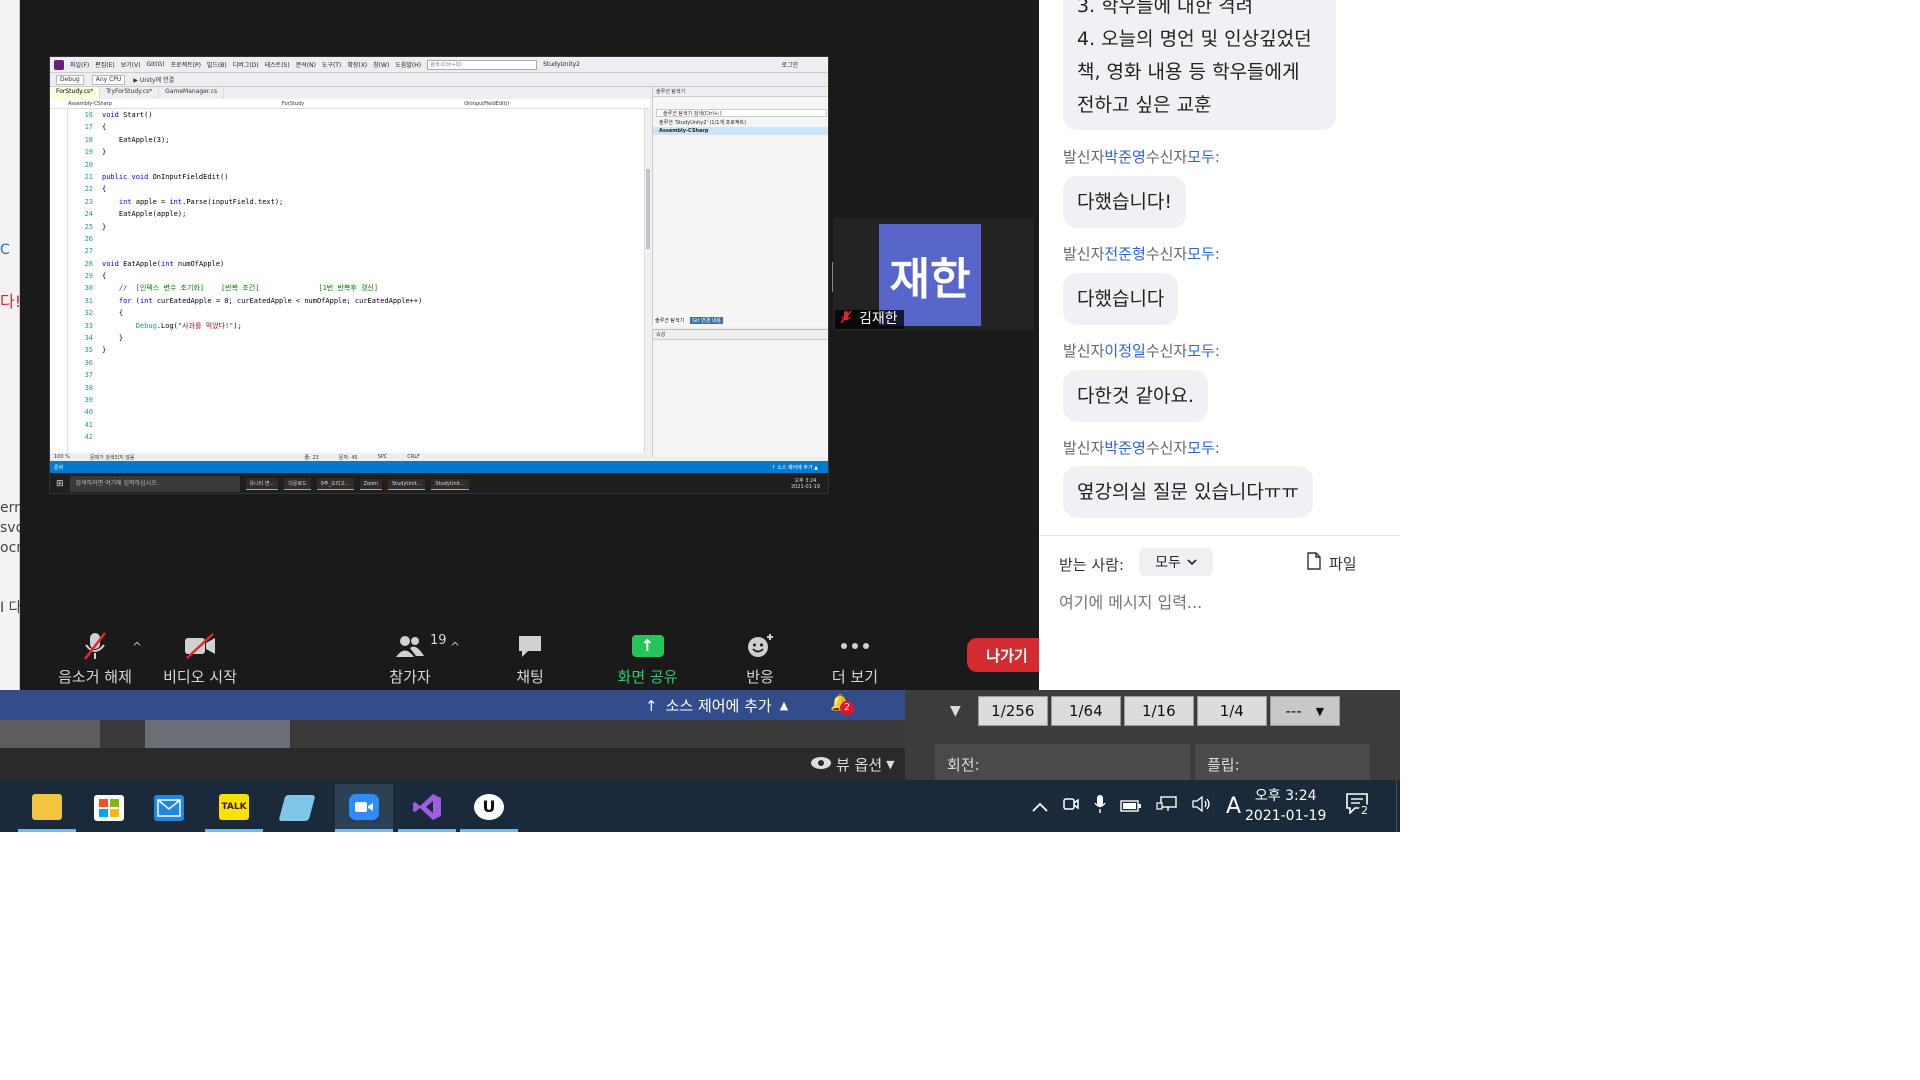 This screenshot has height=1080, width=1920. What do you see at coordinates (1285, 806) in the screenshot?
I see `taskbar-clock: 오후 3:24 2021-01-19` at bounding box center [1285, 806].